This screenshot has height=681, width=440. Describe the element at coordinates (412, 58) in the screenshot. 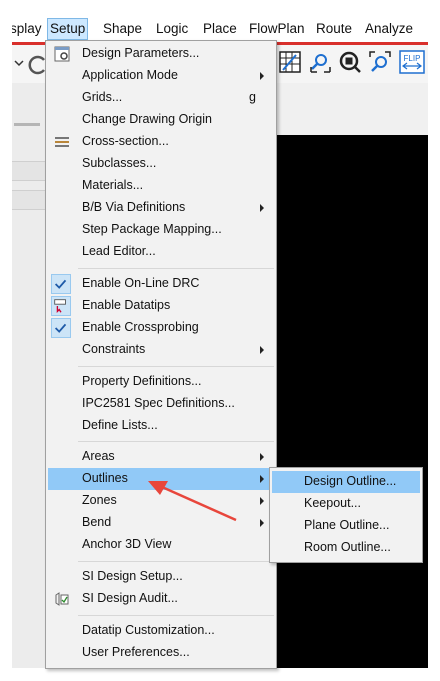

I see `flip-label: FLIP` at that location.